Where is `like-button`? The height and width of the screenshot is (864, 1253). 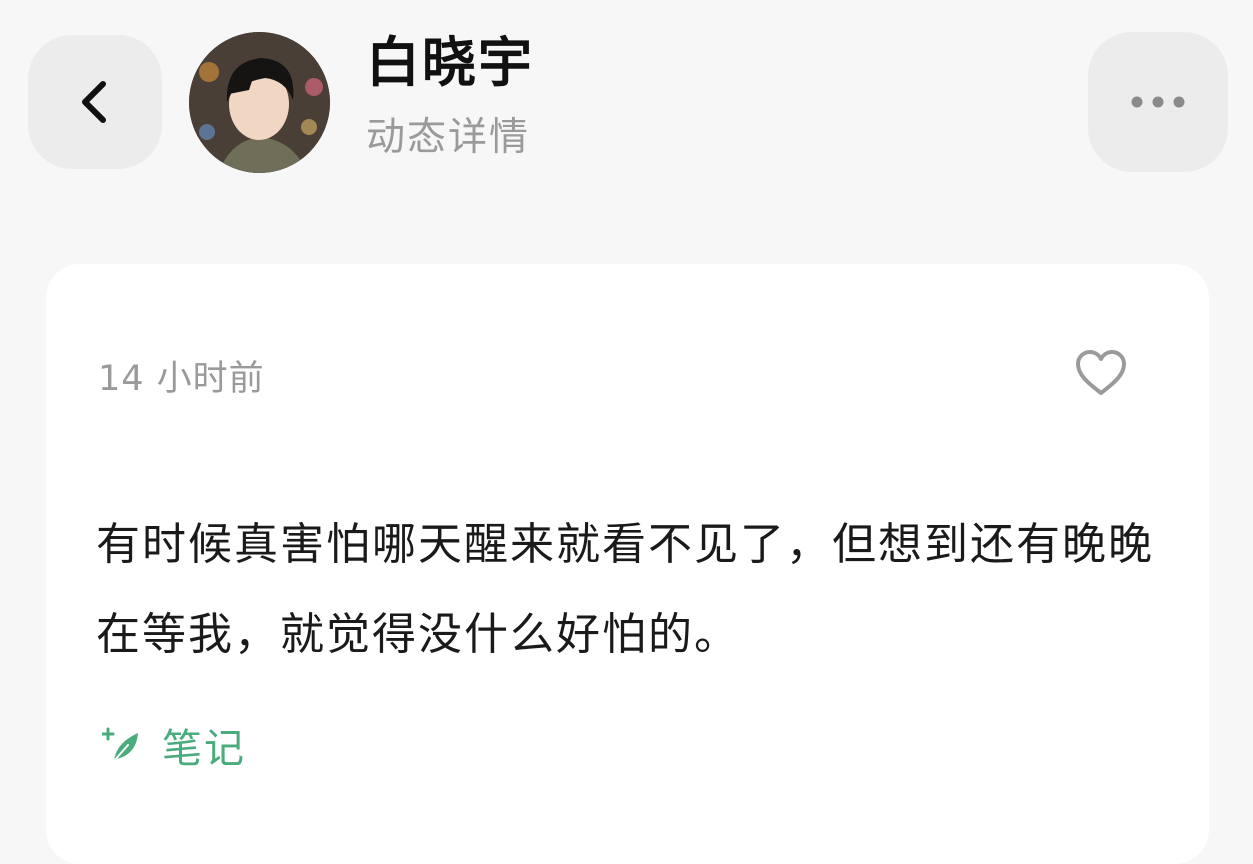
like-button is located at coordinates (1101, 373).